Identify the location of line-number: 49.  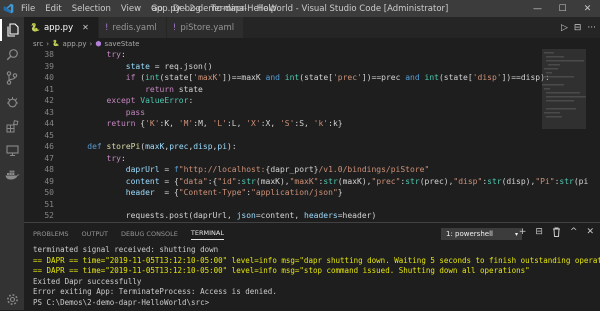
(49, 181).